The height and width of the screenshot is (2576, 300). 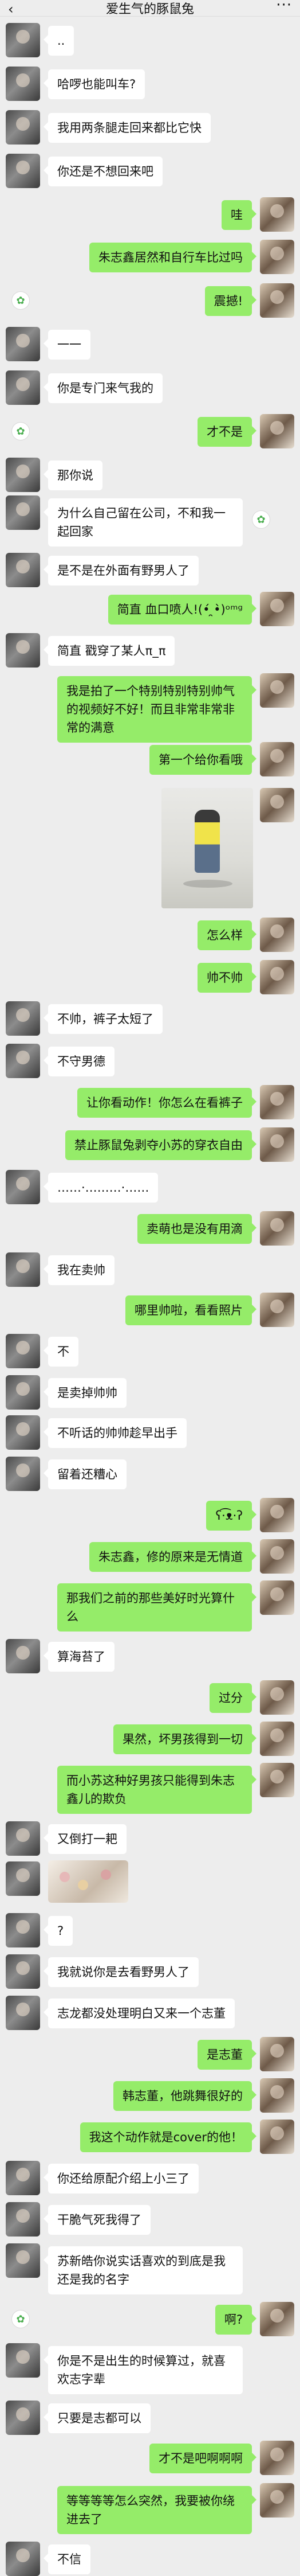 What do you see at coordinates (58, 41) in the screenshot?
I see `message-bubble: ..` at bounding box center [58, 41].